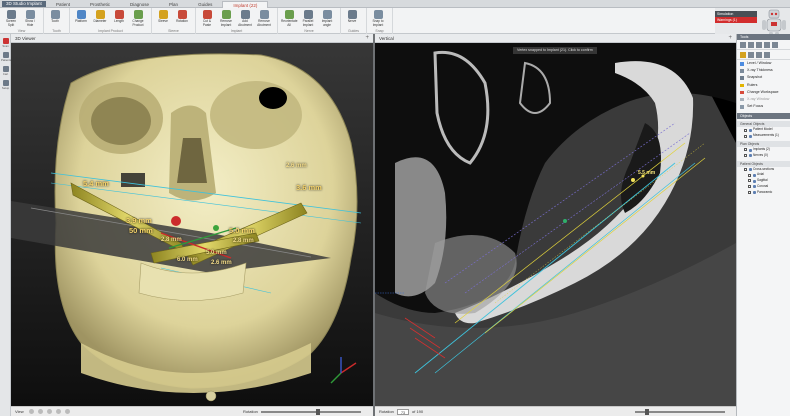 The height and width of the screenshot is (416, 790). I want to click on tool-x-ray-thickness: X-ray Thickness, so click(763, 70).